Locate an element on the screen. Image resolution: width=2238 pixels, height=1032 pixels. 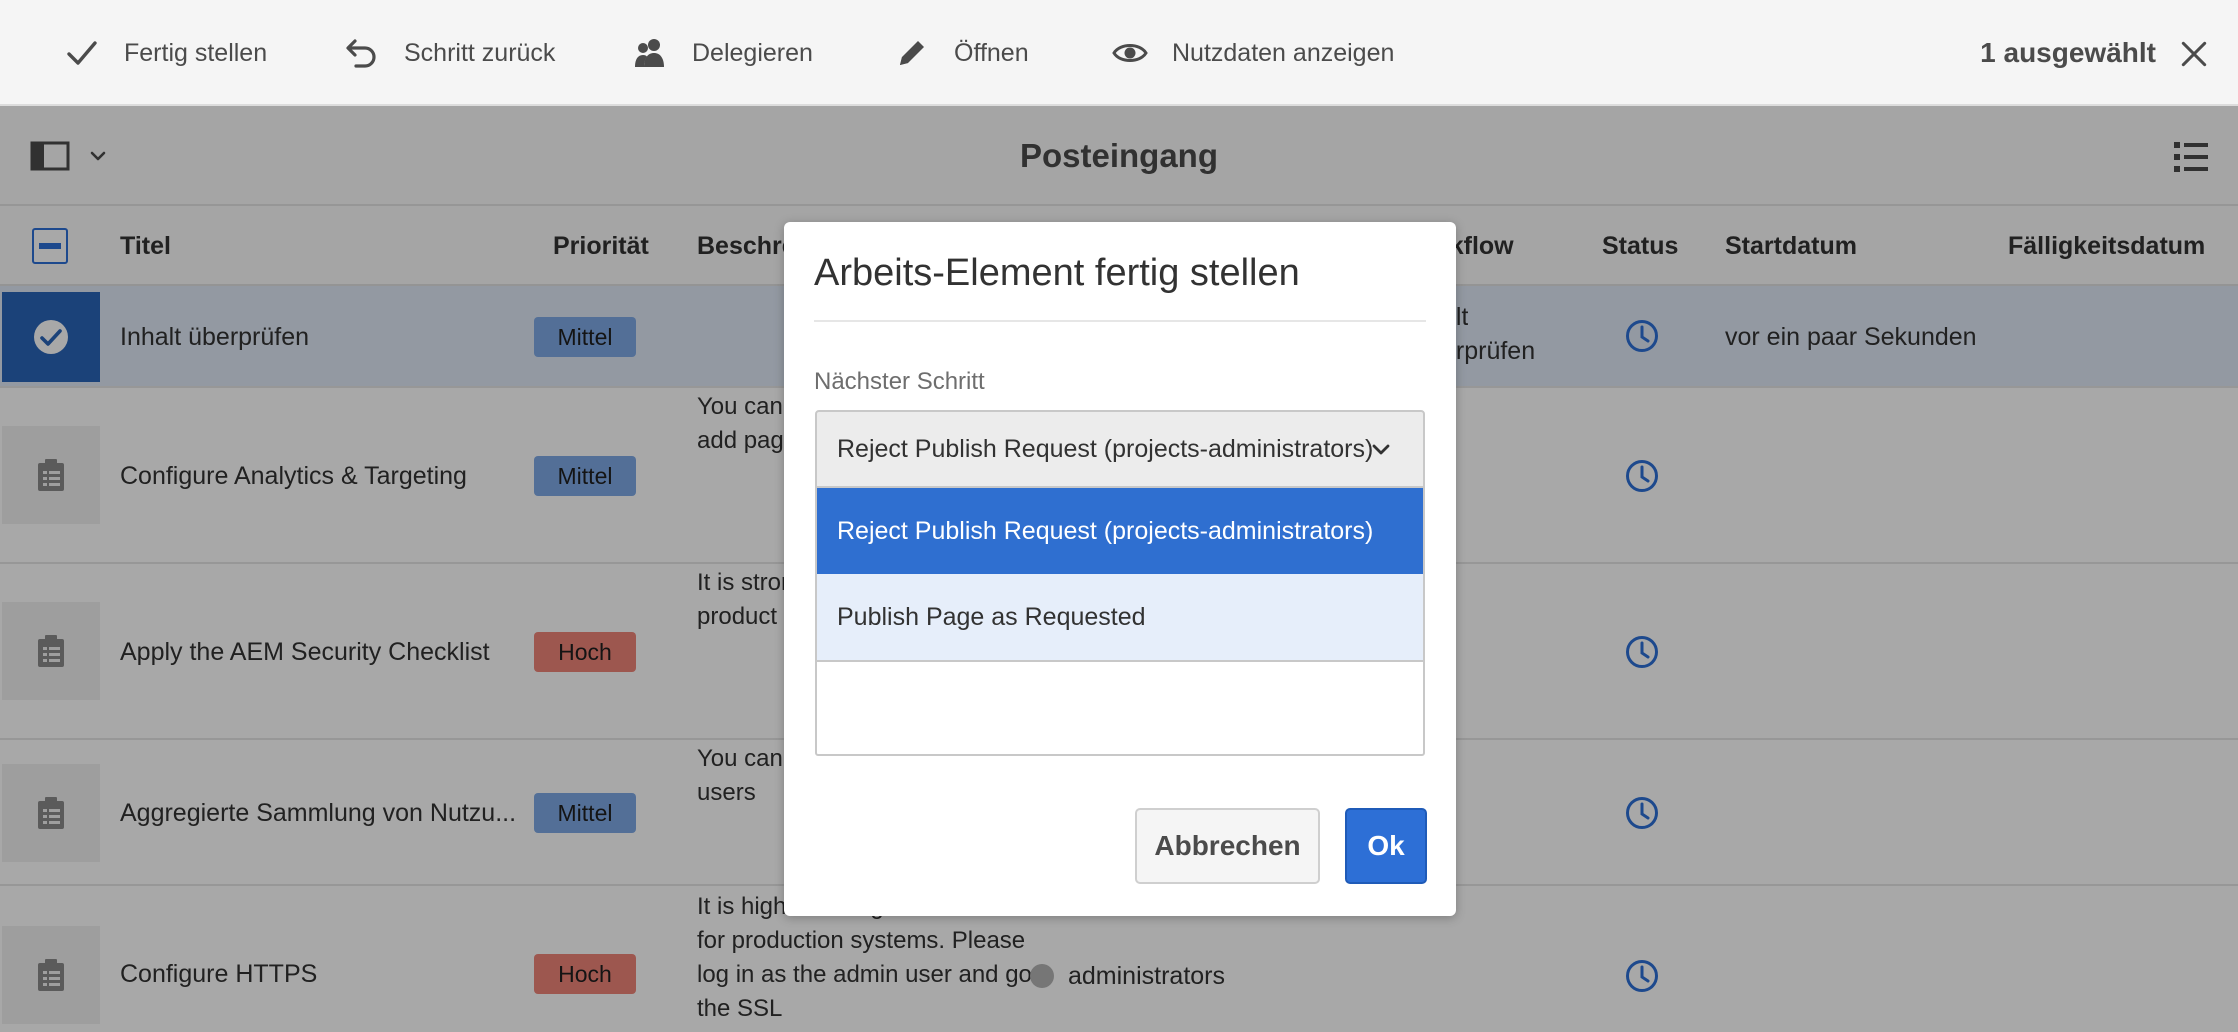
dialog-divider is located at coordinates (1120, 321).